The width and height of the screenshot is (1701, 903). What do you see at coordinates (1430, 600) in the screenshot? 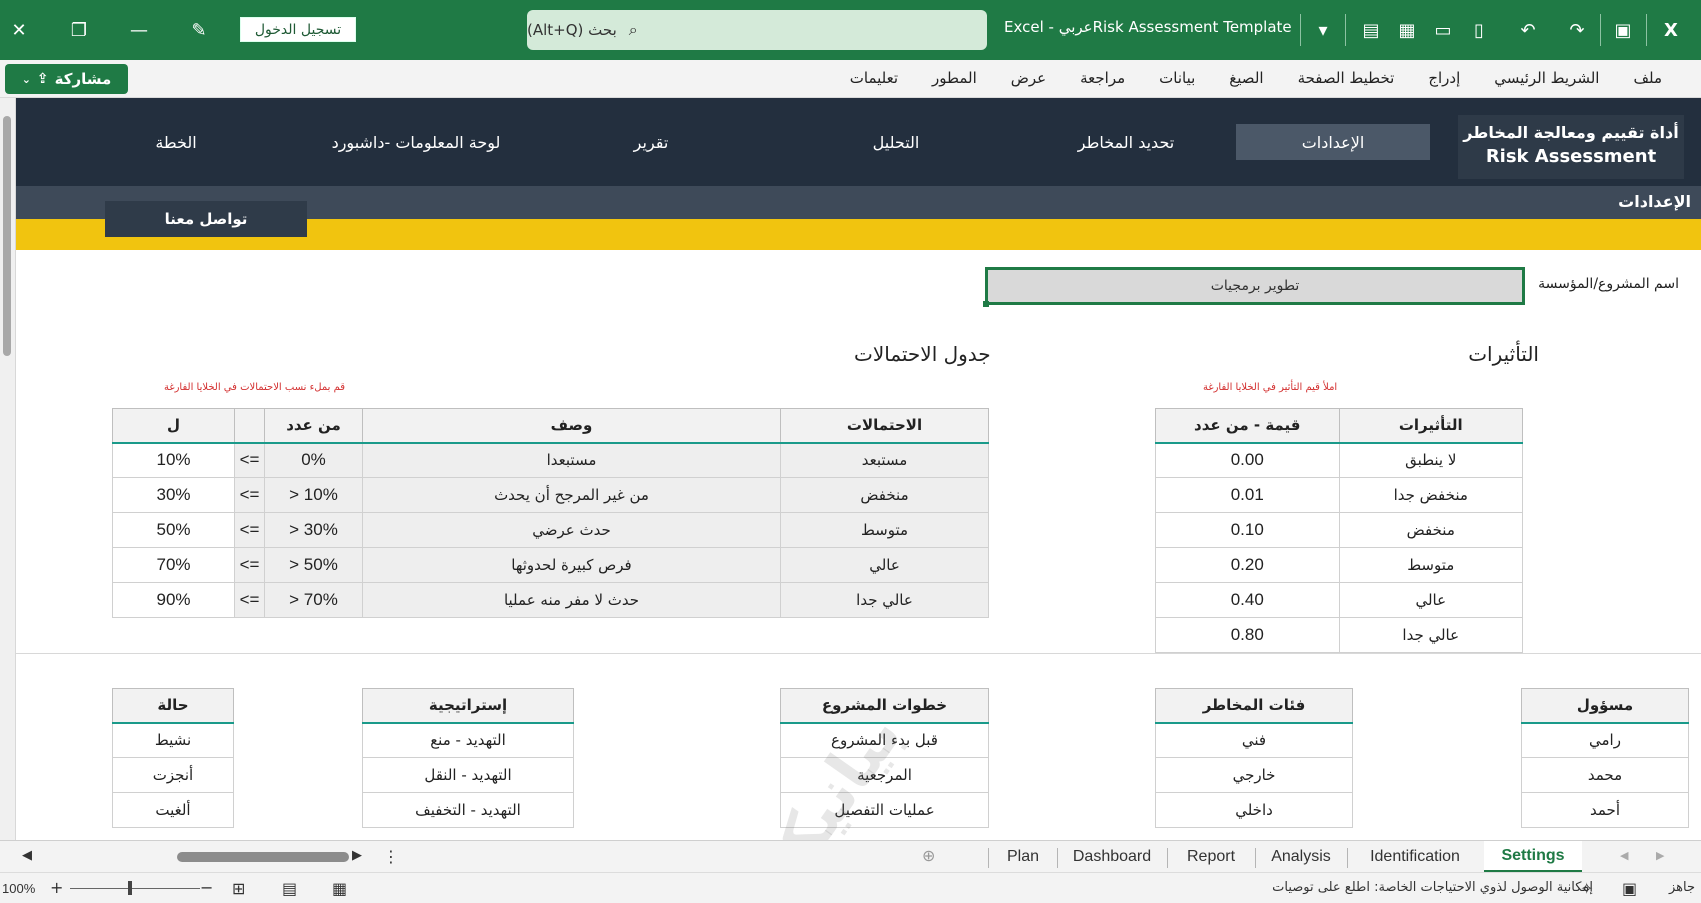
I see `impact-level: عالي` at bounding box center [1430, 600].